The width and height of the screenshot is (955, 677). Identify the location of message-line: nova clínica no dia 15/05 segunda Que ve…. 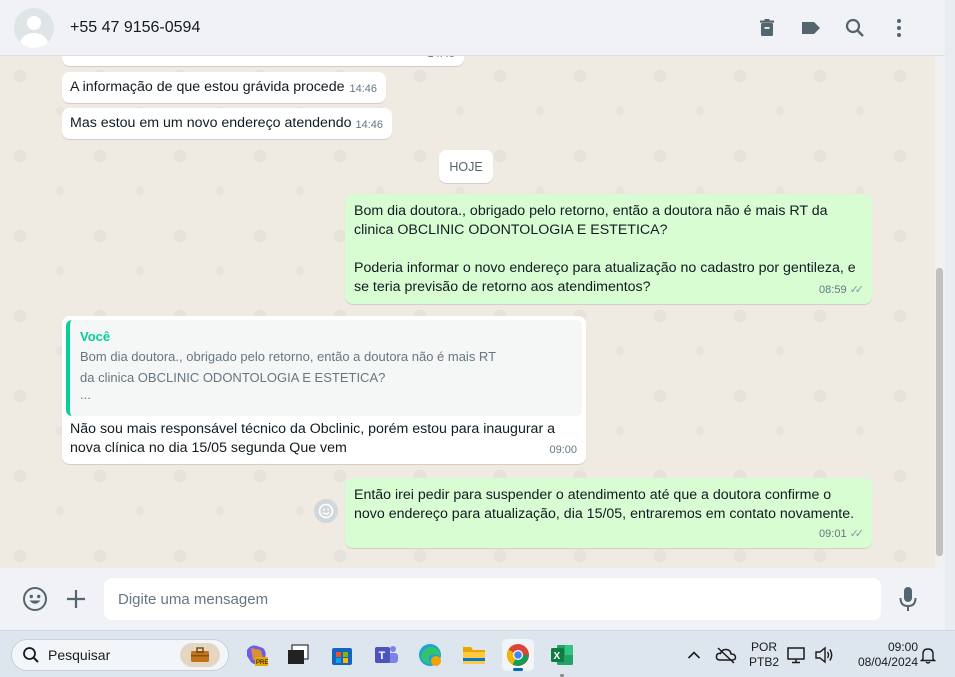
(208, 448).